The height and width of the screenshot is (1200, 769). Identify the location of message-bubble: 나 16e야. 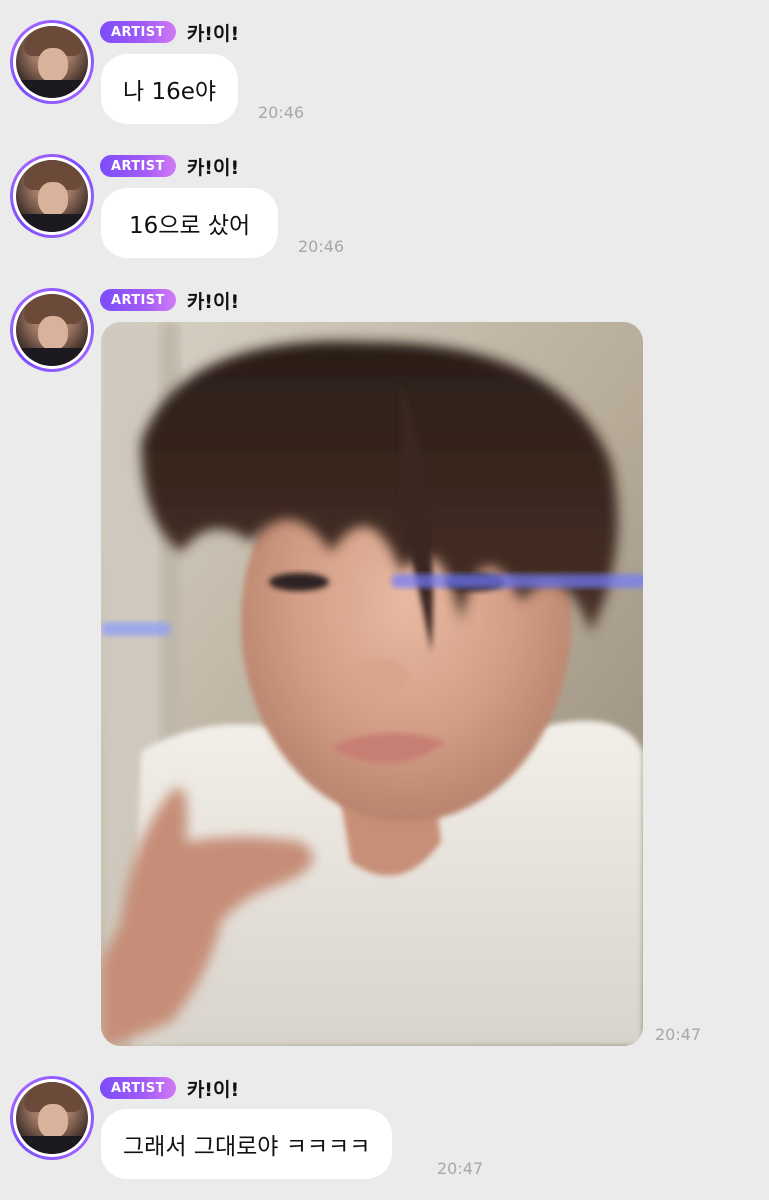
(170, 89).